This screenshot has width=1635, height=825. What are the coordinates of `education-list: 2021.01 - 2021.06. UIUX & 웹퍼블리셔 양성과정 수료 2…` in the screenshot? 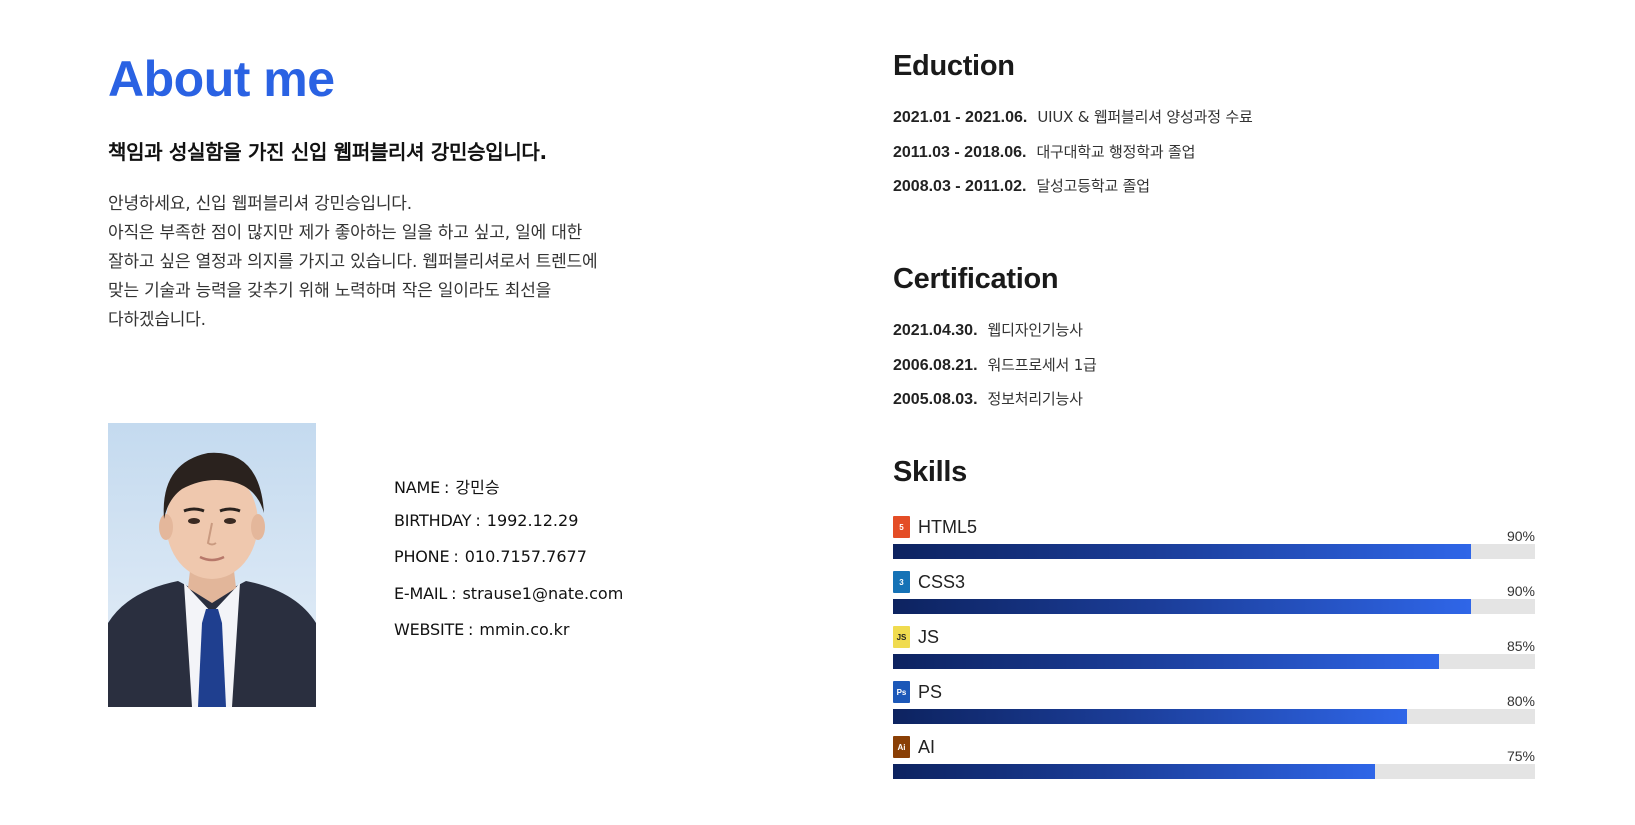 It's located at (1073, 158).